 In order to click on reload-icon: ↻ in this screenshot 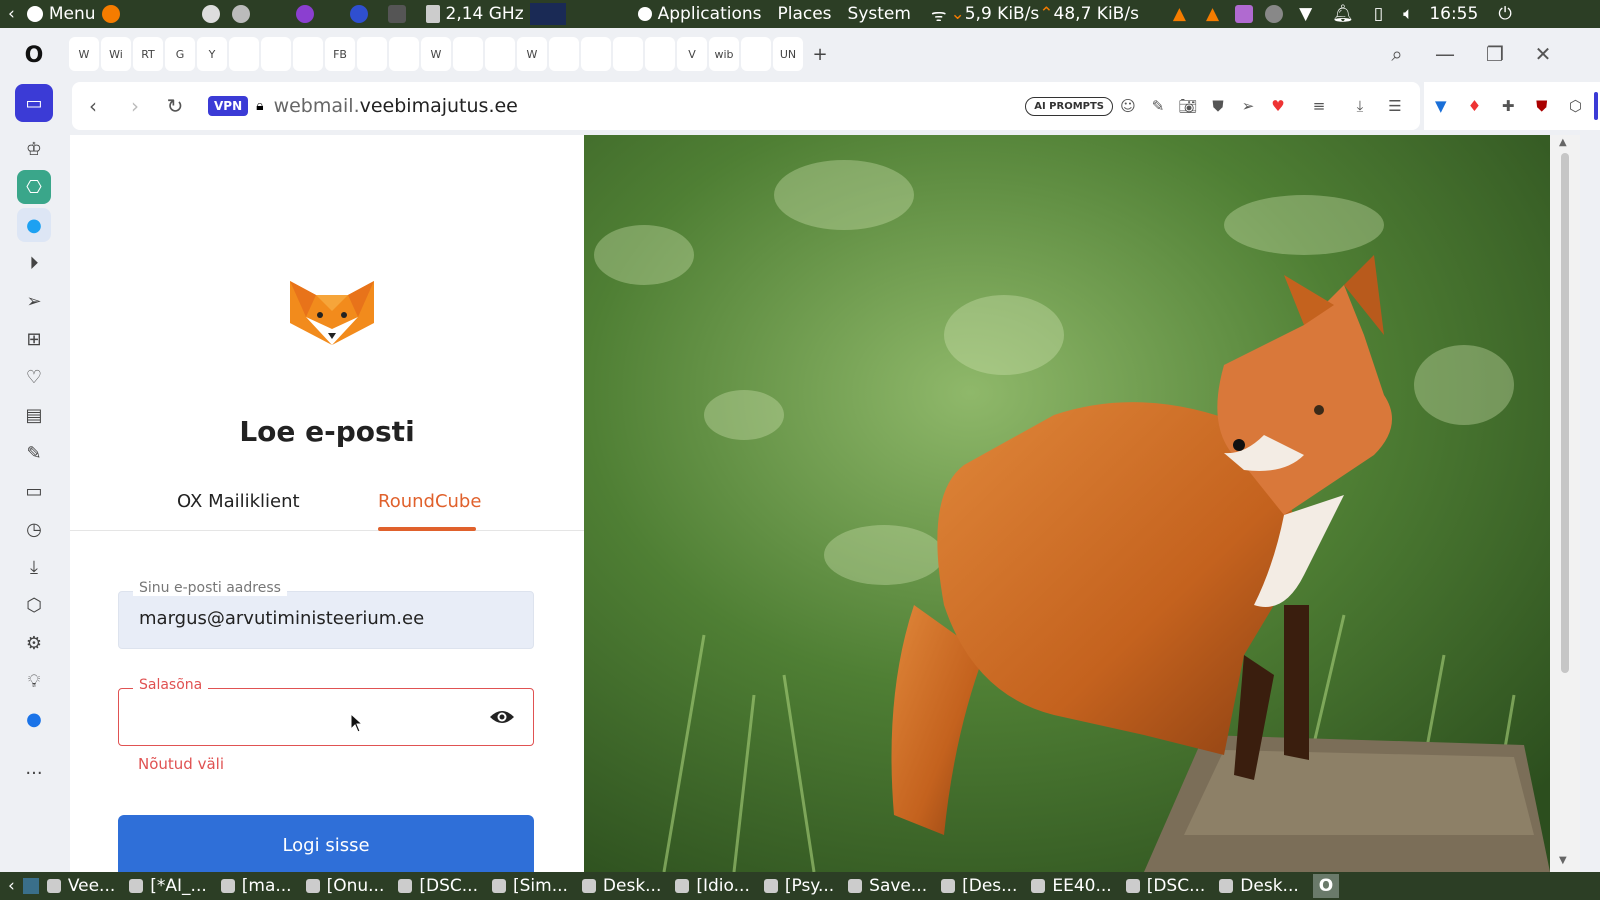, I will do `click(175, 106)`.